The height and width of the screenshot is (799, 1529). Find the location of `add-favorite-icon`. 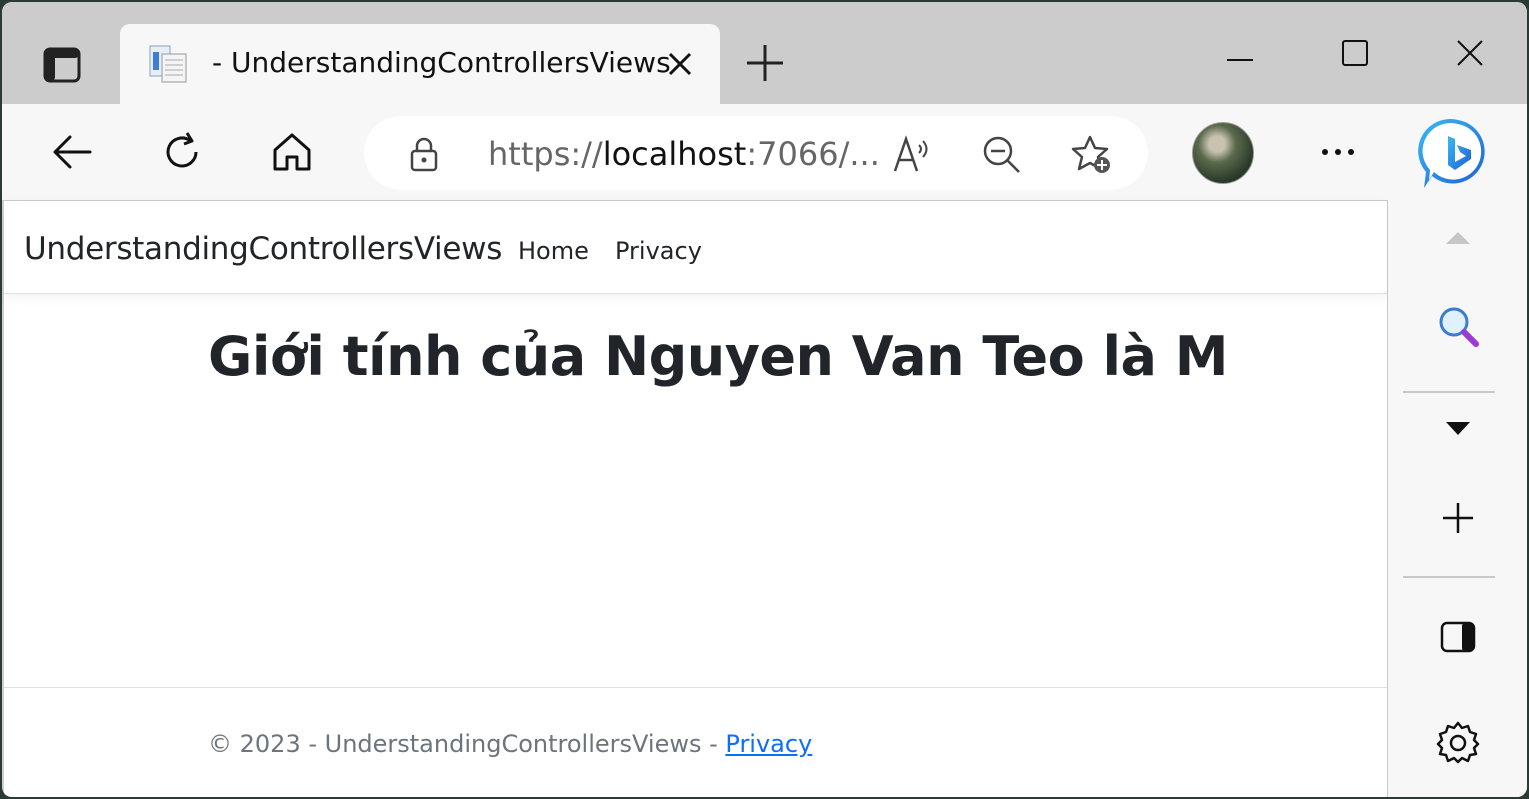

add-favorite-icon is located at coordinates (1091, 154).